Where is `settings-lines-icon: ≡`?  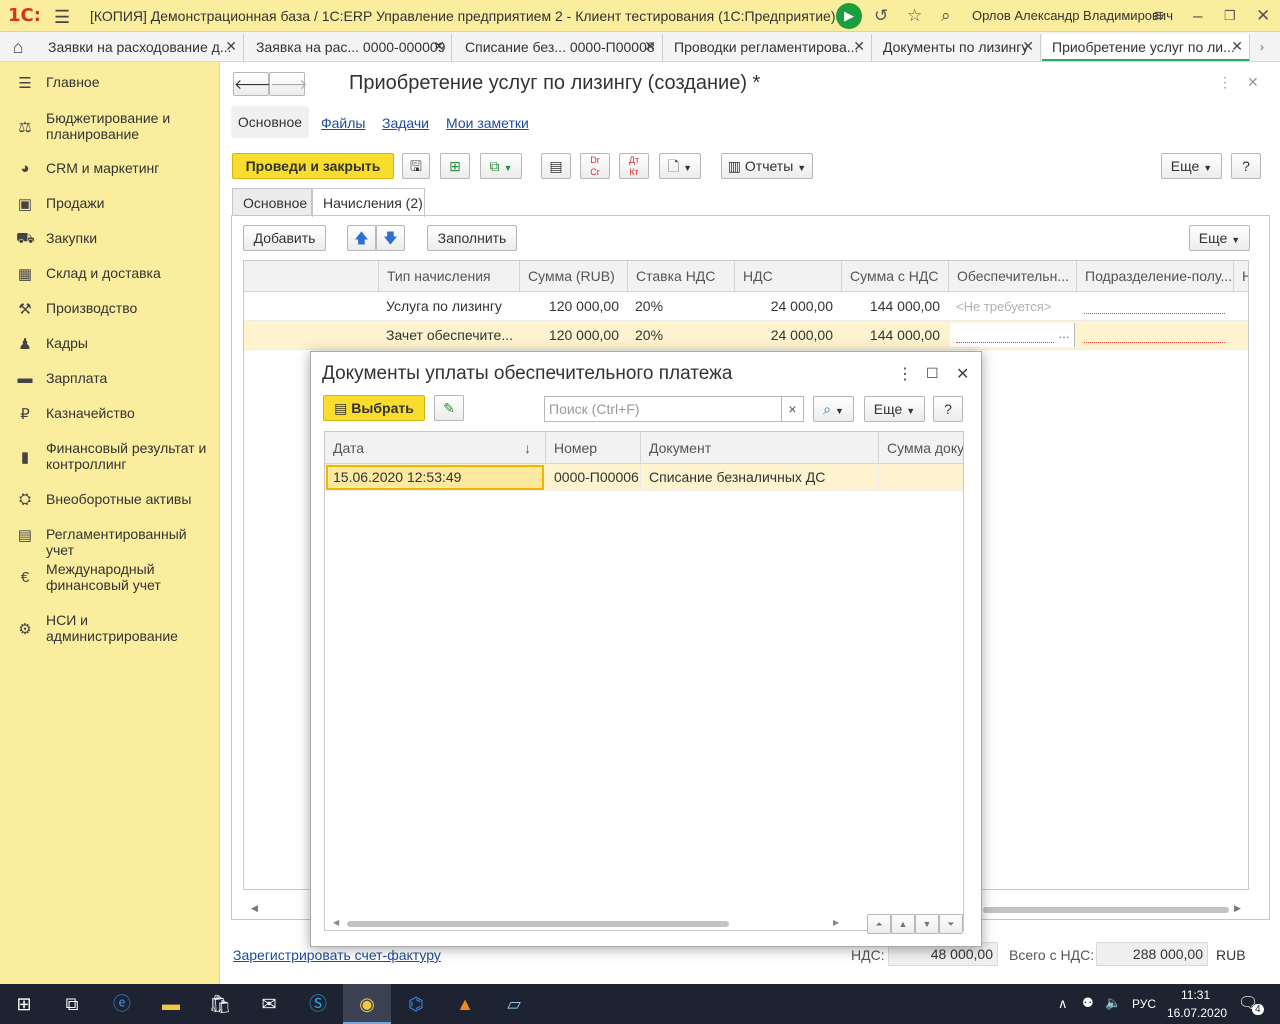
settings-lines-icon: ≡ is located at coordinates (1159, 16).